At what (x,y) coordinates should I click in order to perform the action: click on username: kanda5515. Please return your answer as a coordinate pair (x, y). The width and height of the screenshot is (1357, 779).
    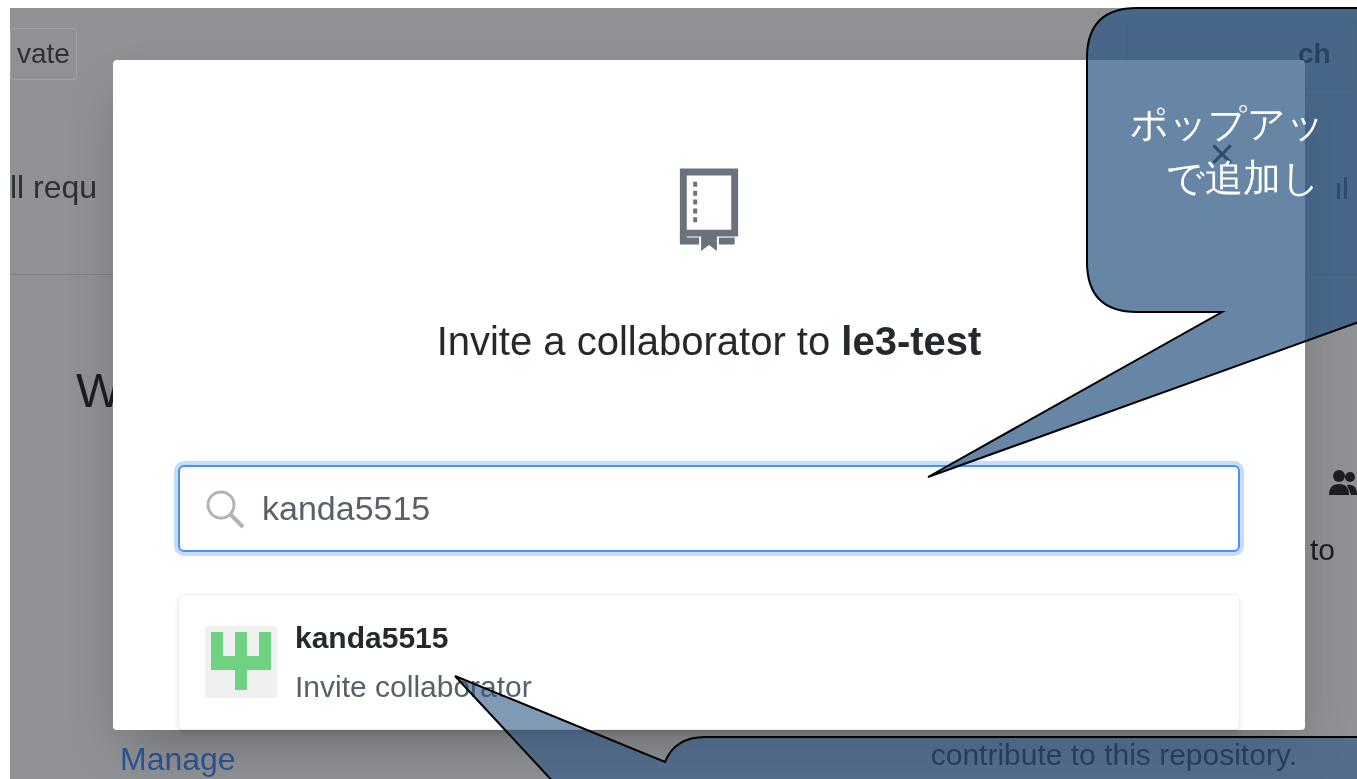
    Looking at the image, I should click on (372, 637).